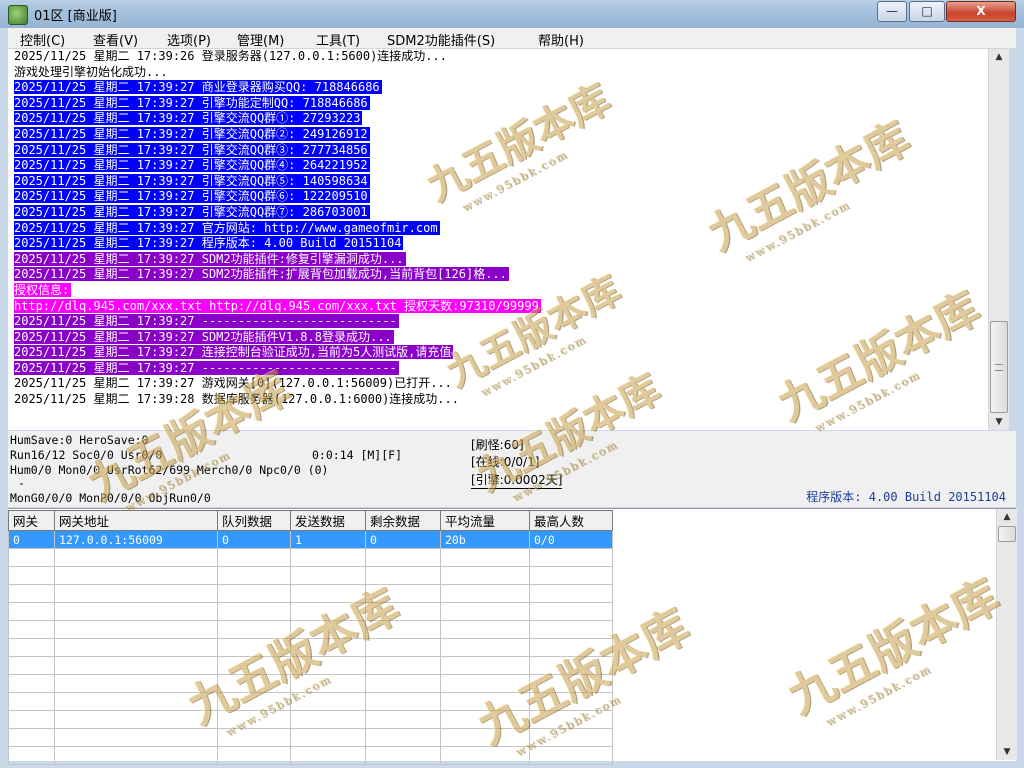  I want to click on table-row: 0 127.0.0.1:56009 0 1 0 20b 0/0, so click(310, 539).